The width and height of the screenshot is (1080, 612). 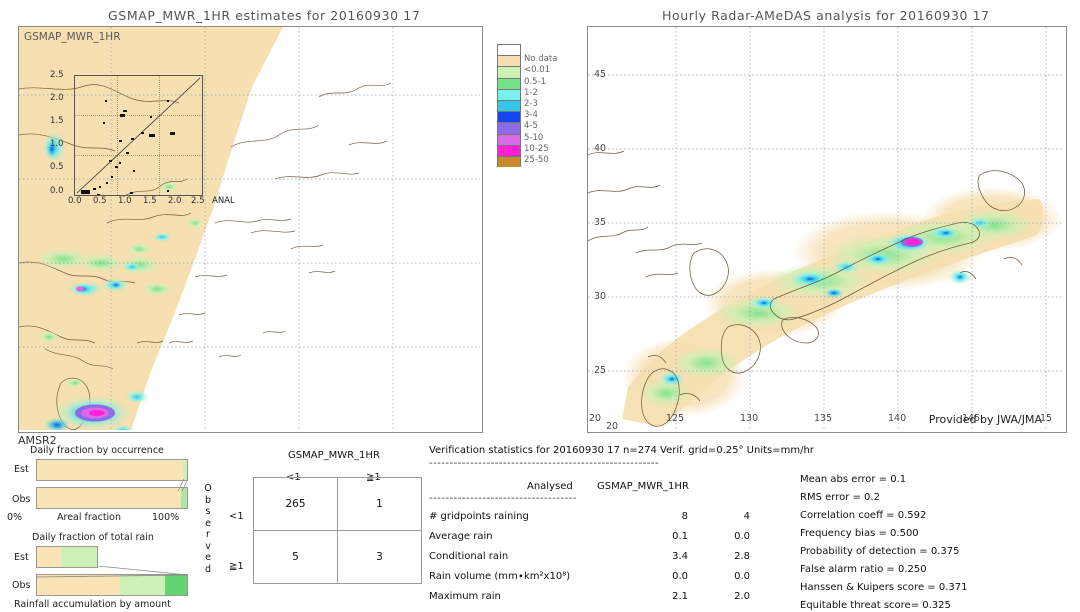 What do you see at coordinates (600, 370) in the screenshot?
I see `lat-tick-25: 25` at bounding box center [600, 370].